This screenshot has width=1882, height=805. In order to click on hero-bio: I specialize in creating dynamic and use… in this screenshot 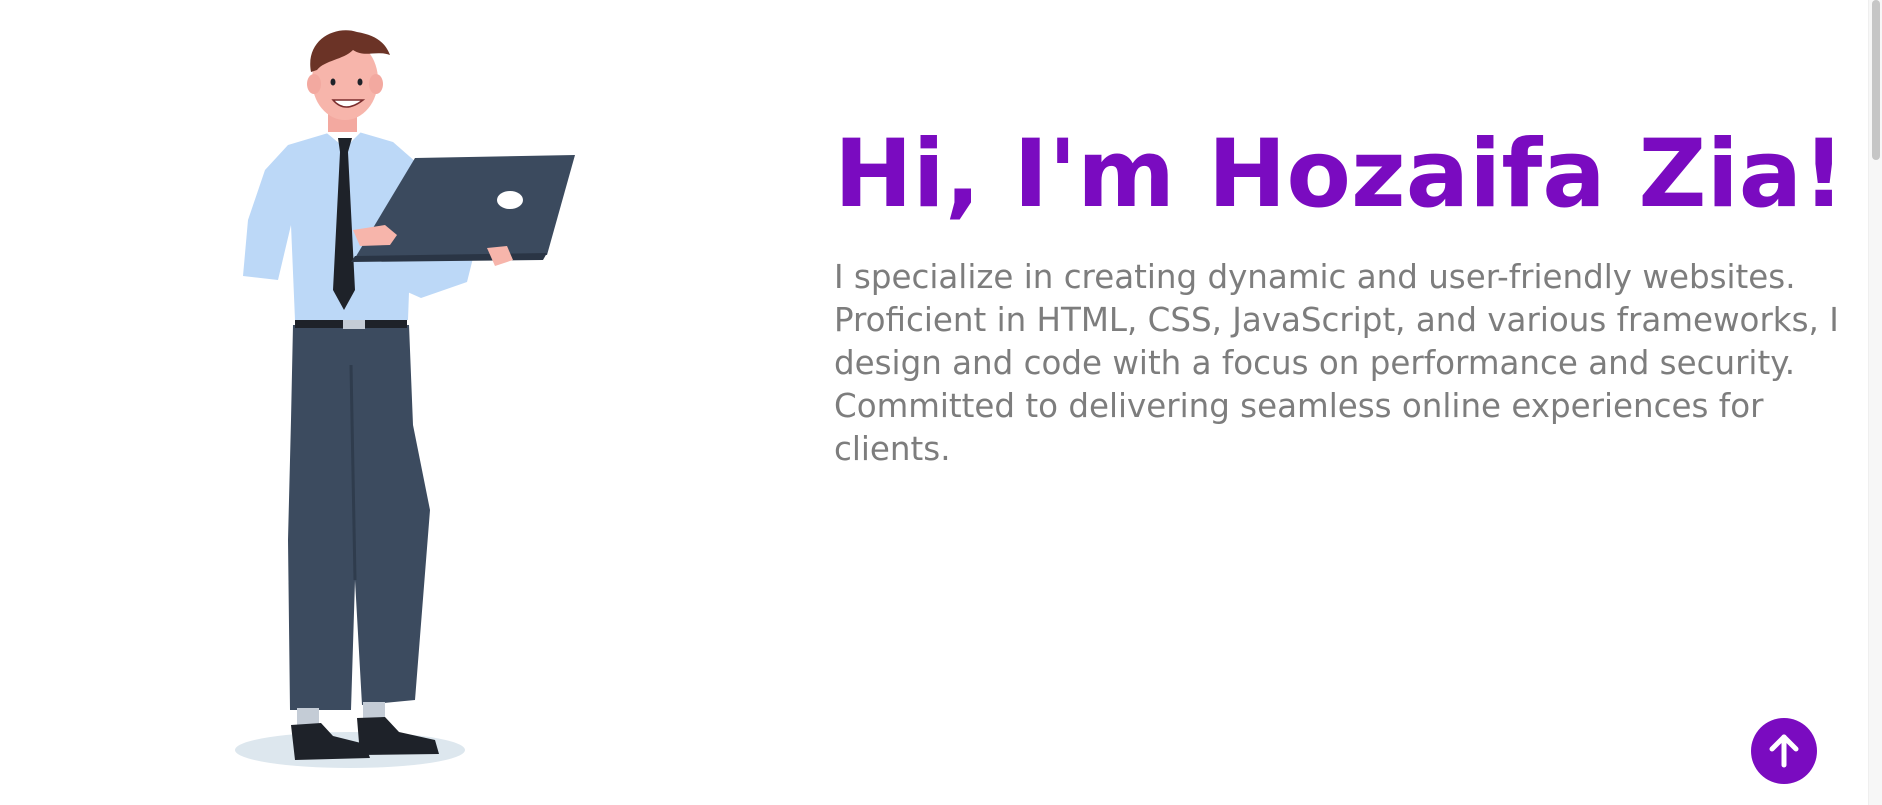, I will do `click(1336, 363)`.